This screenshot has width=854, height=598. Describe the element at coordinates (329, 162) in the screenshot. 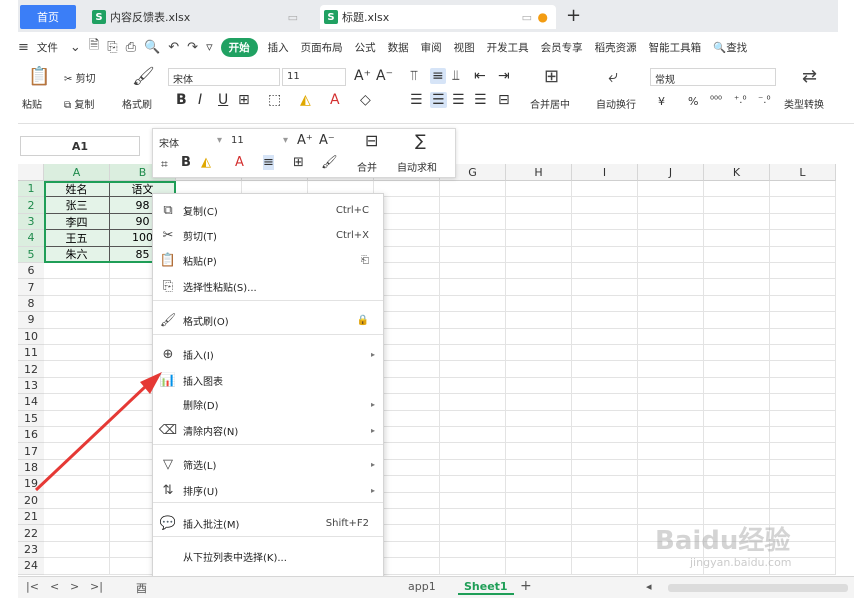

I see `format-painter-icon: 🖌` at that location.